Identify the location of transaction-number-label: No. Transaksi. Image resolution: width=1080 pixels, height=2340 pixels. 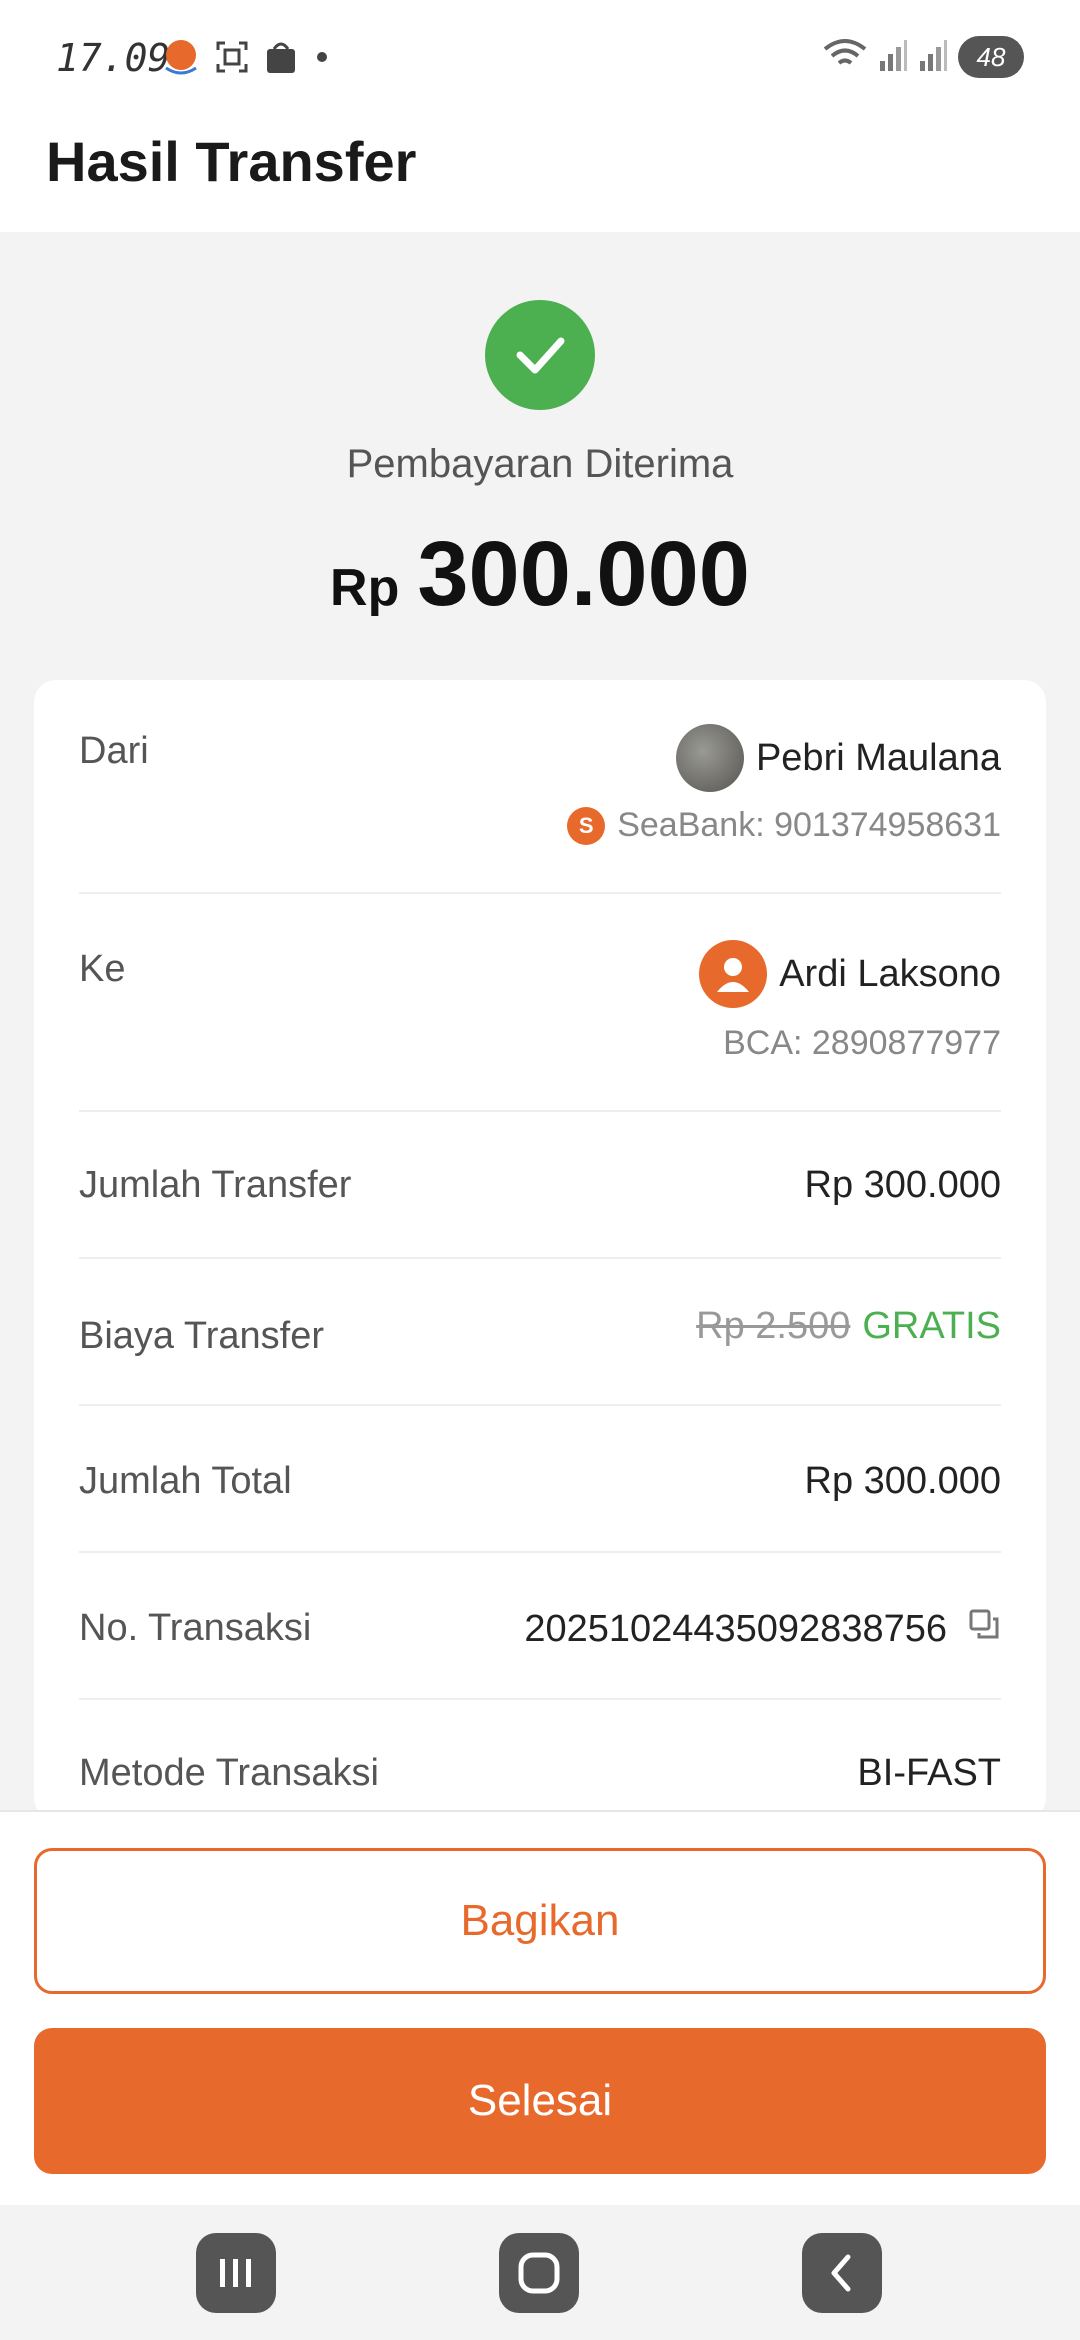
(195, 1628).